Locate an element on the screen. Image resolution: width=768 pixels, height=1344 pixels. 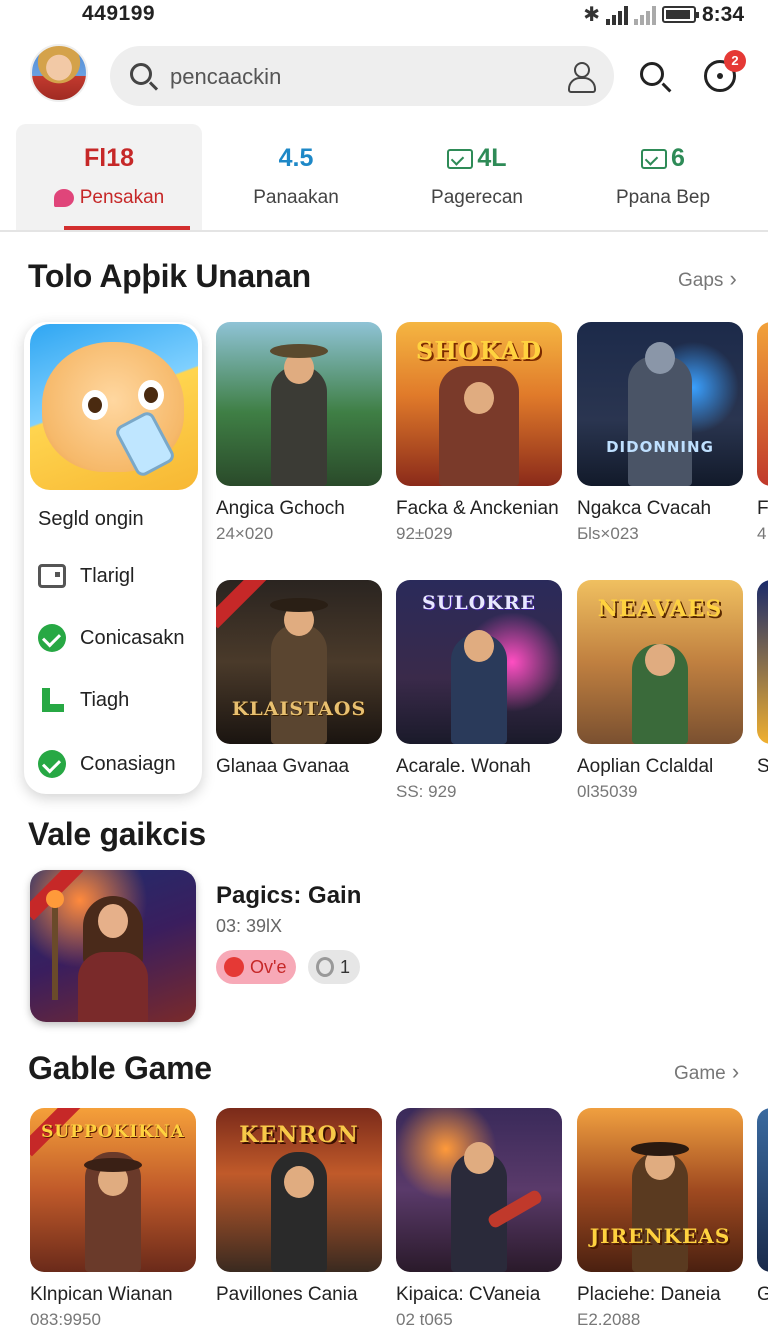
badge-icon is located at coordinates (234, 967).